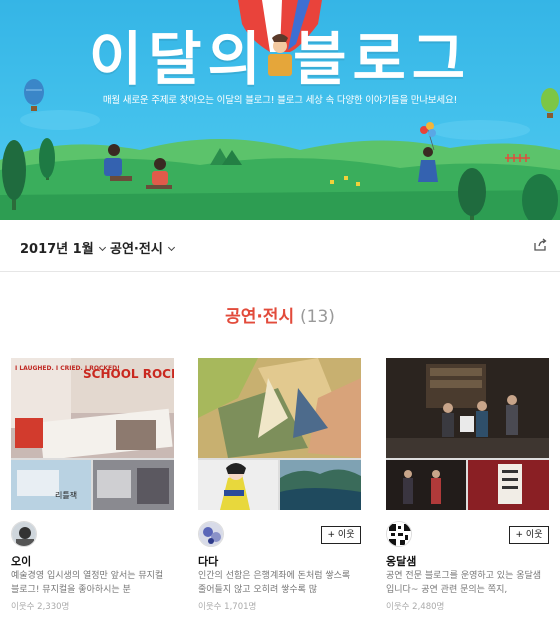 The width and height of the screenshot is (560, 625). I want to click on section-heading: 공연·전시 (13), so click(280, 314).